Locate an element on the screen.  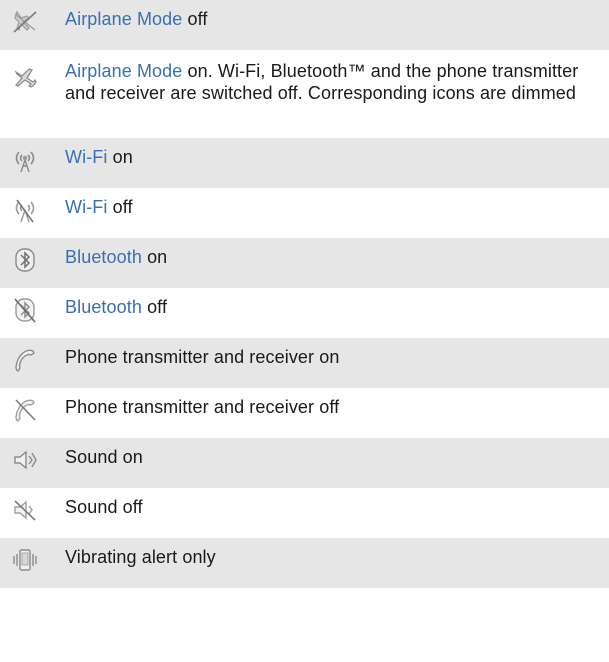
table-row: Vibrating alert only is located at coordinates (304, 563).